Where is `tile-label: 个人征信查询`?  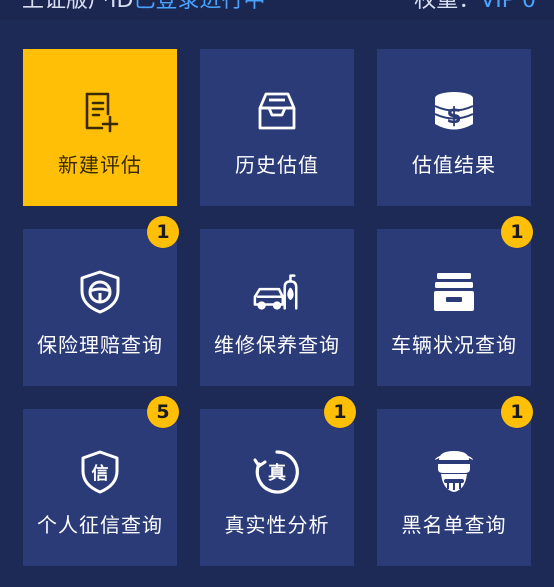 tile-label: 个人征信查询 is located at coordinates (100, 525).